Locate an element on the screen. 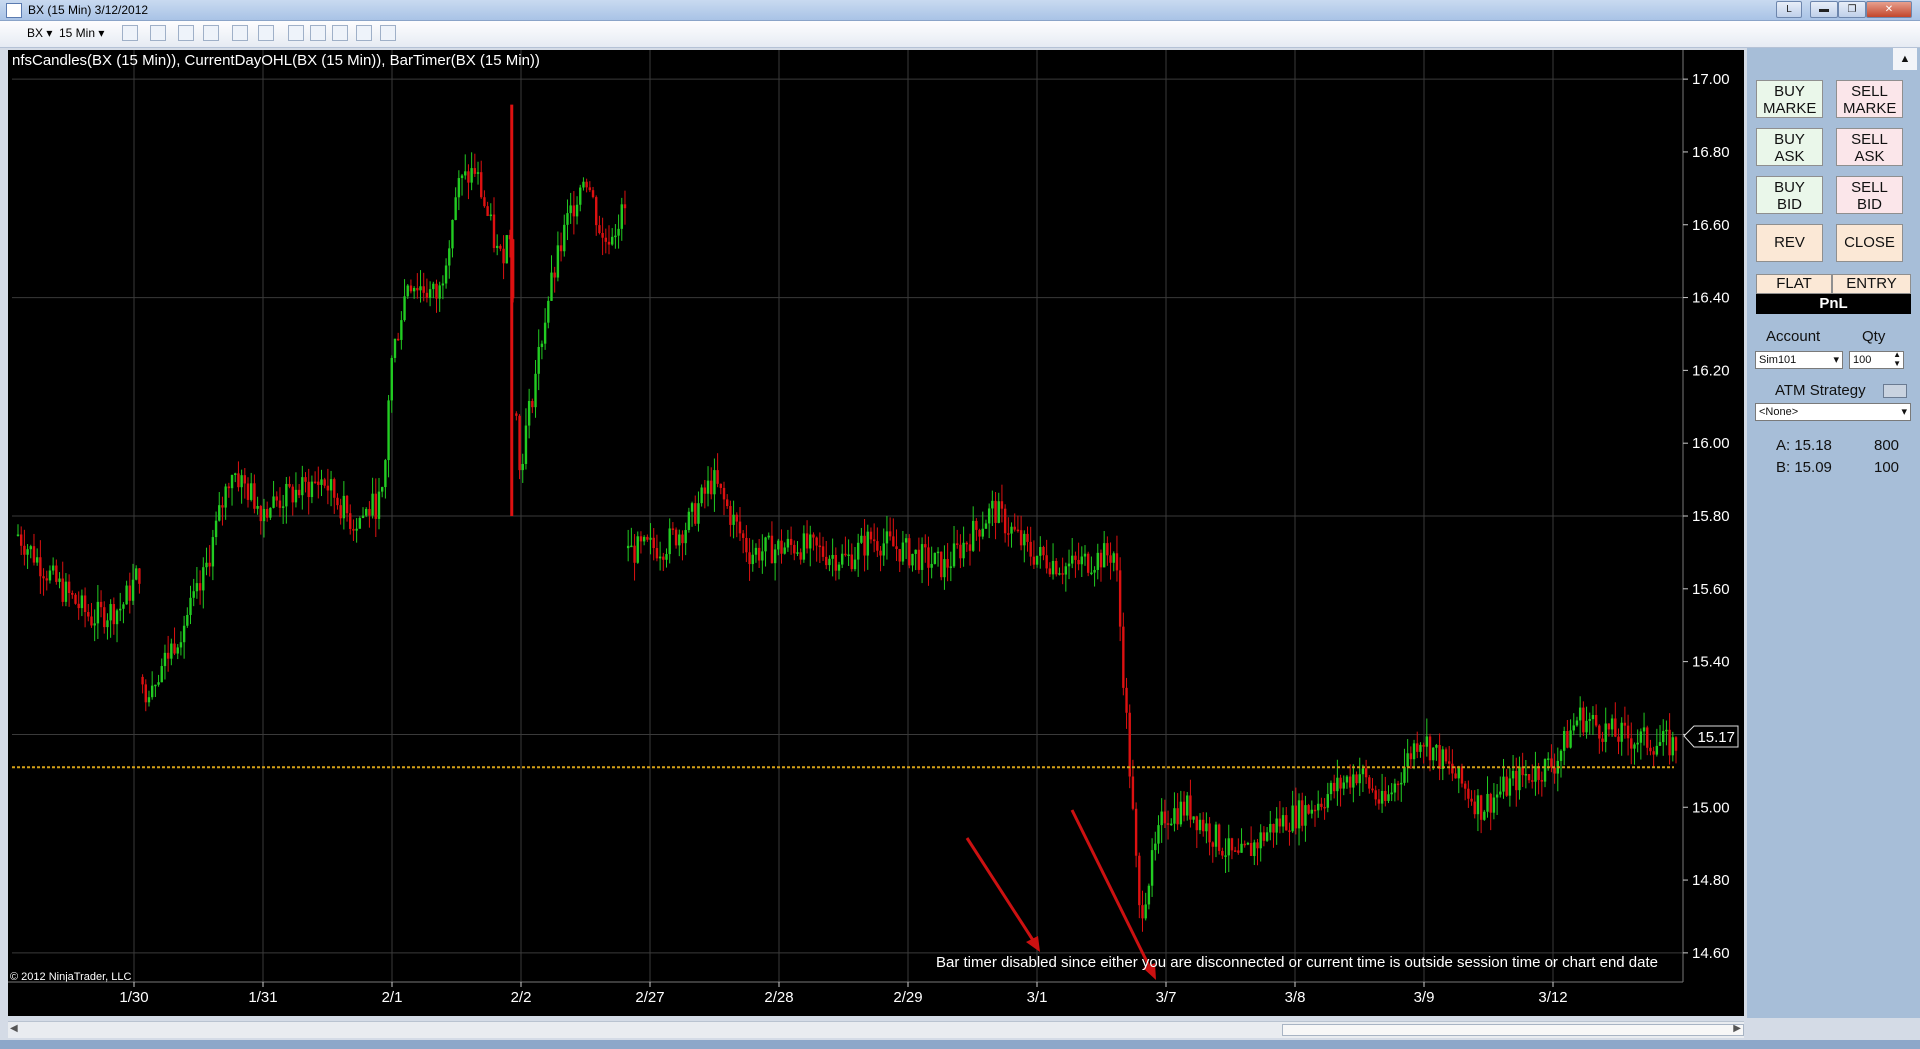 This screenshot has height=1049, width=1920. sell-market-button: SELL MARKE is located at coordinates (1869, 99).